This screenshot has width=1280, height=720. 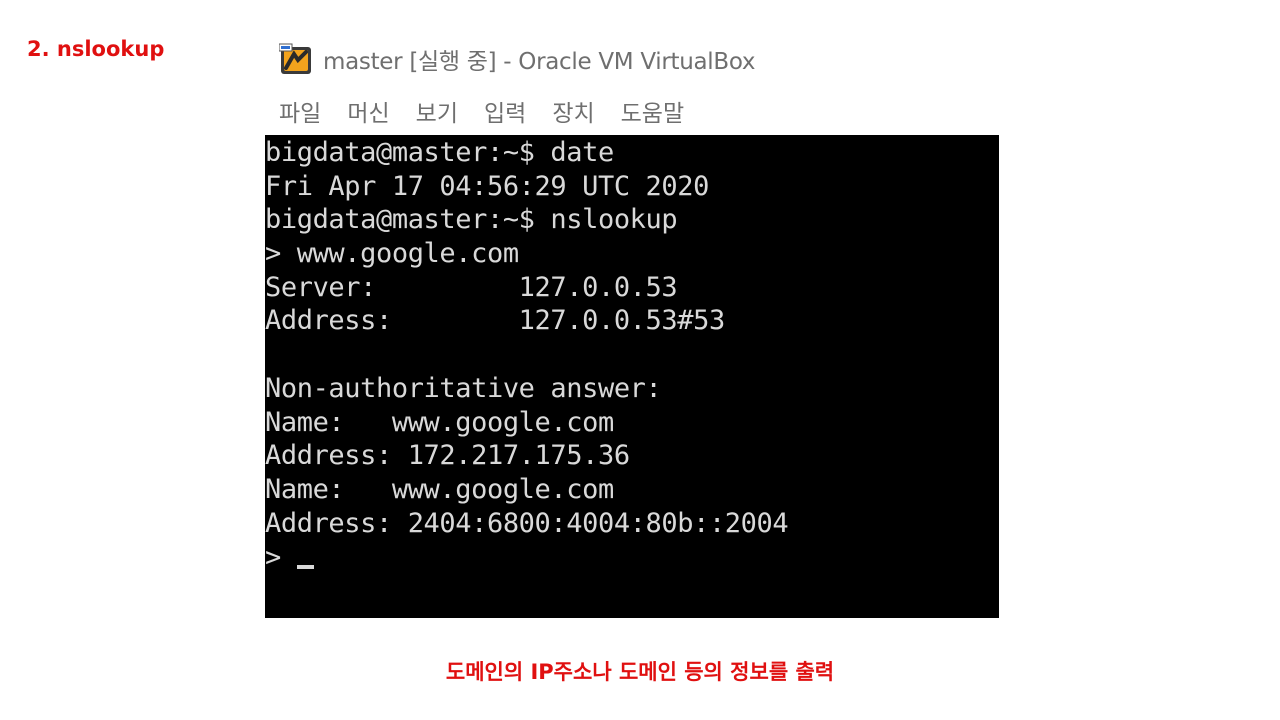 What do you see at coordinates (439, 152) in the screenshot?
I see `console-line: bigdata@master:~$ date` at bounding box center [439, 152].